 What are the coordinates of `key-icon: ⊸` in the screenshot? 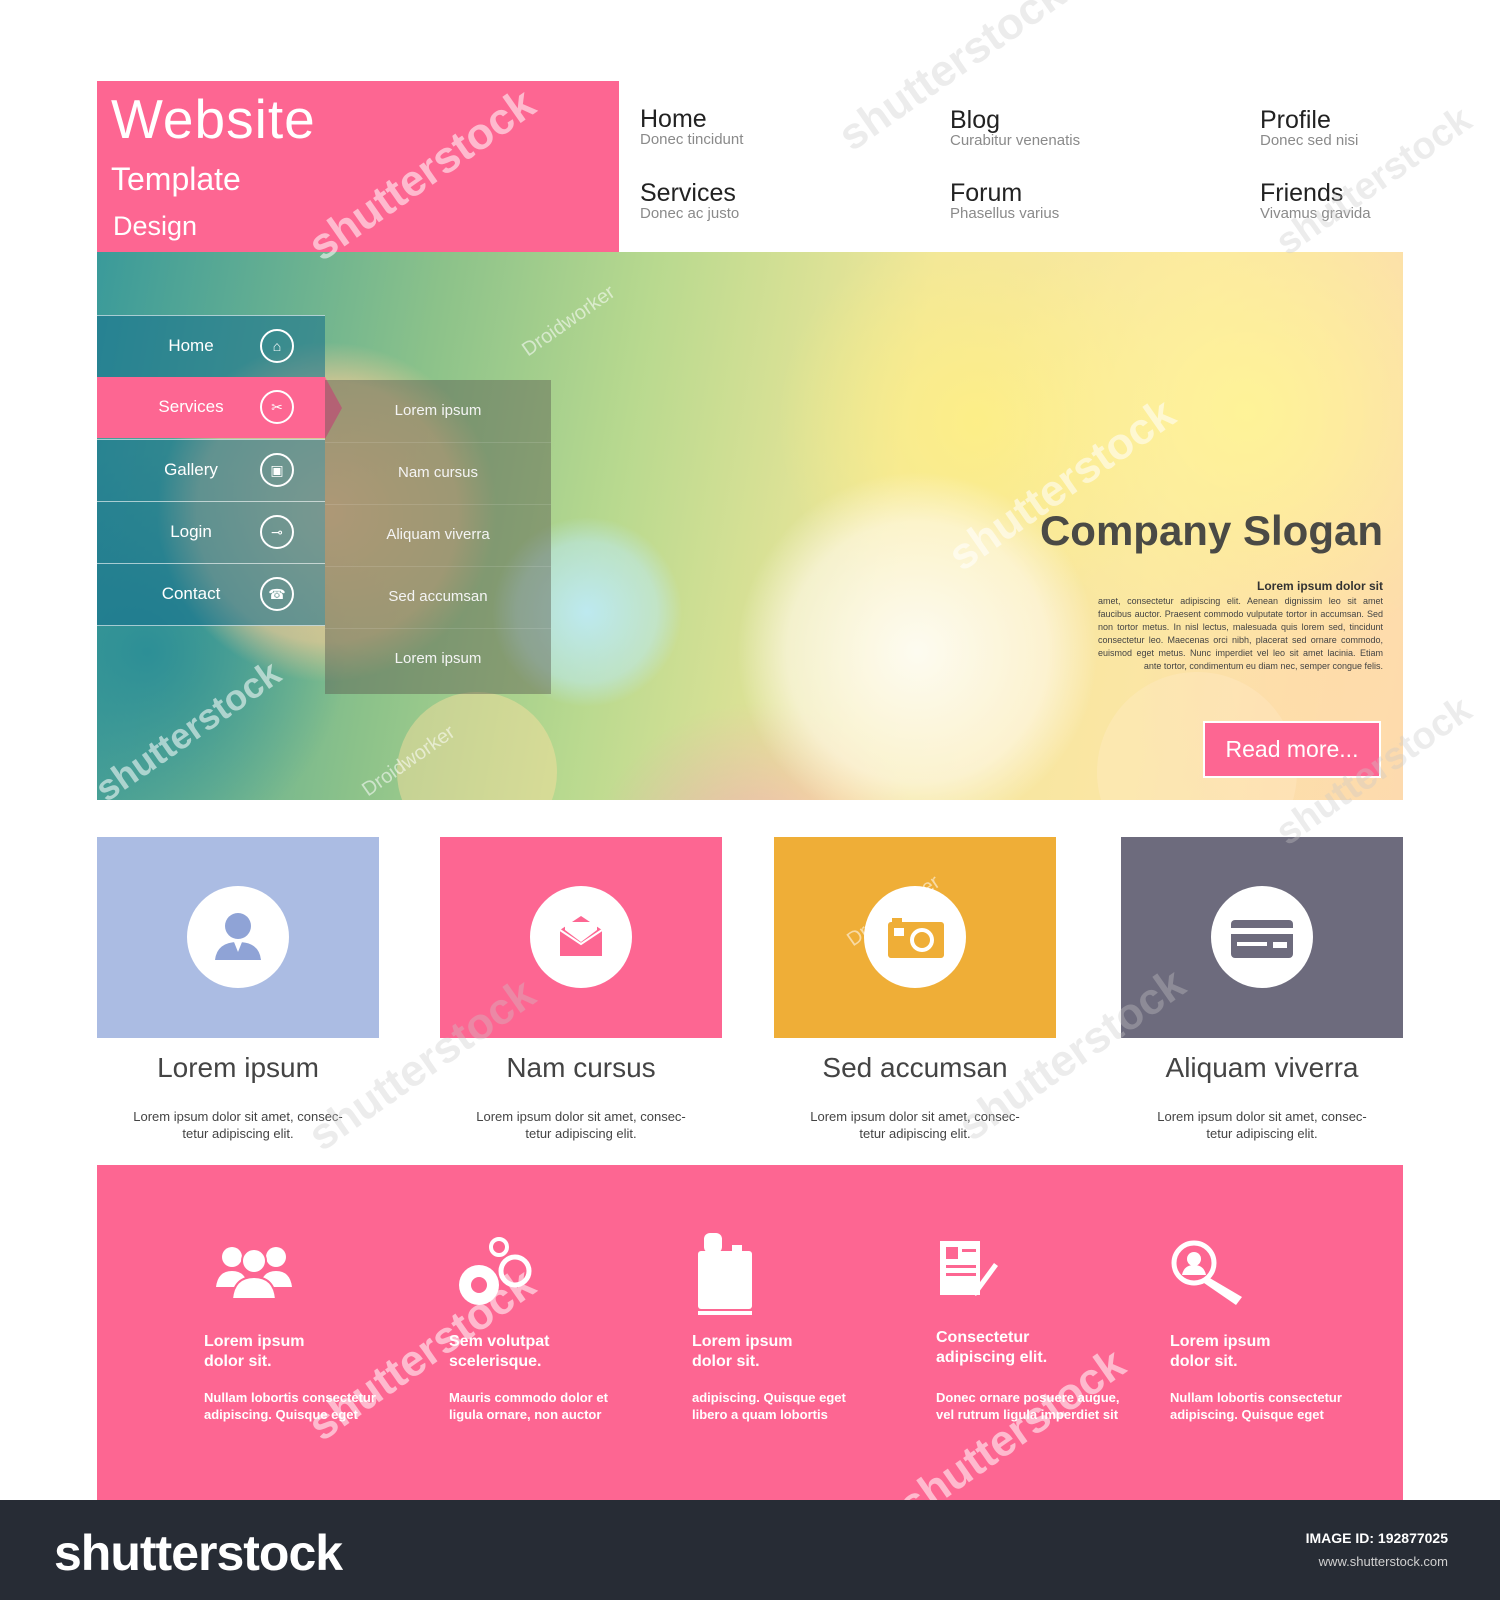 It's located at (277, 532).